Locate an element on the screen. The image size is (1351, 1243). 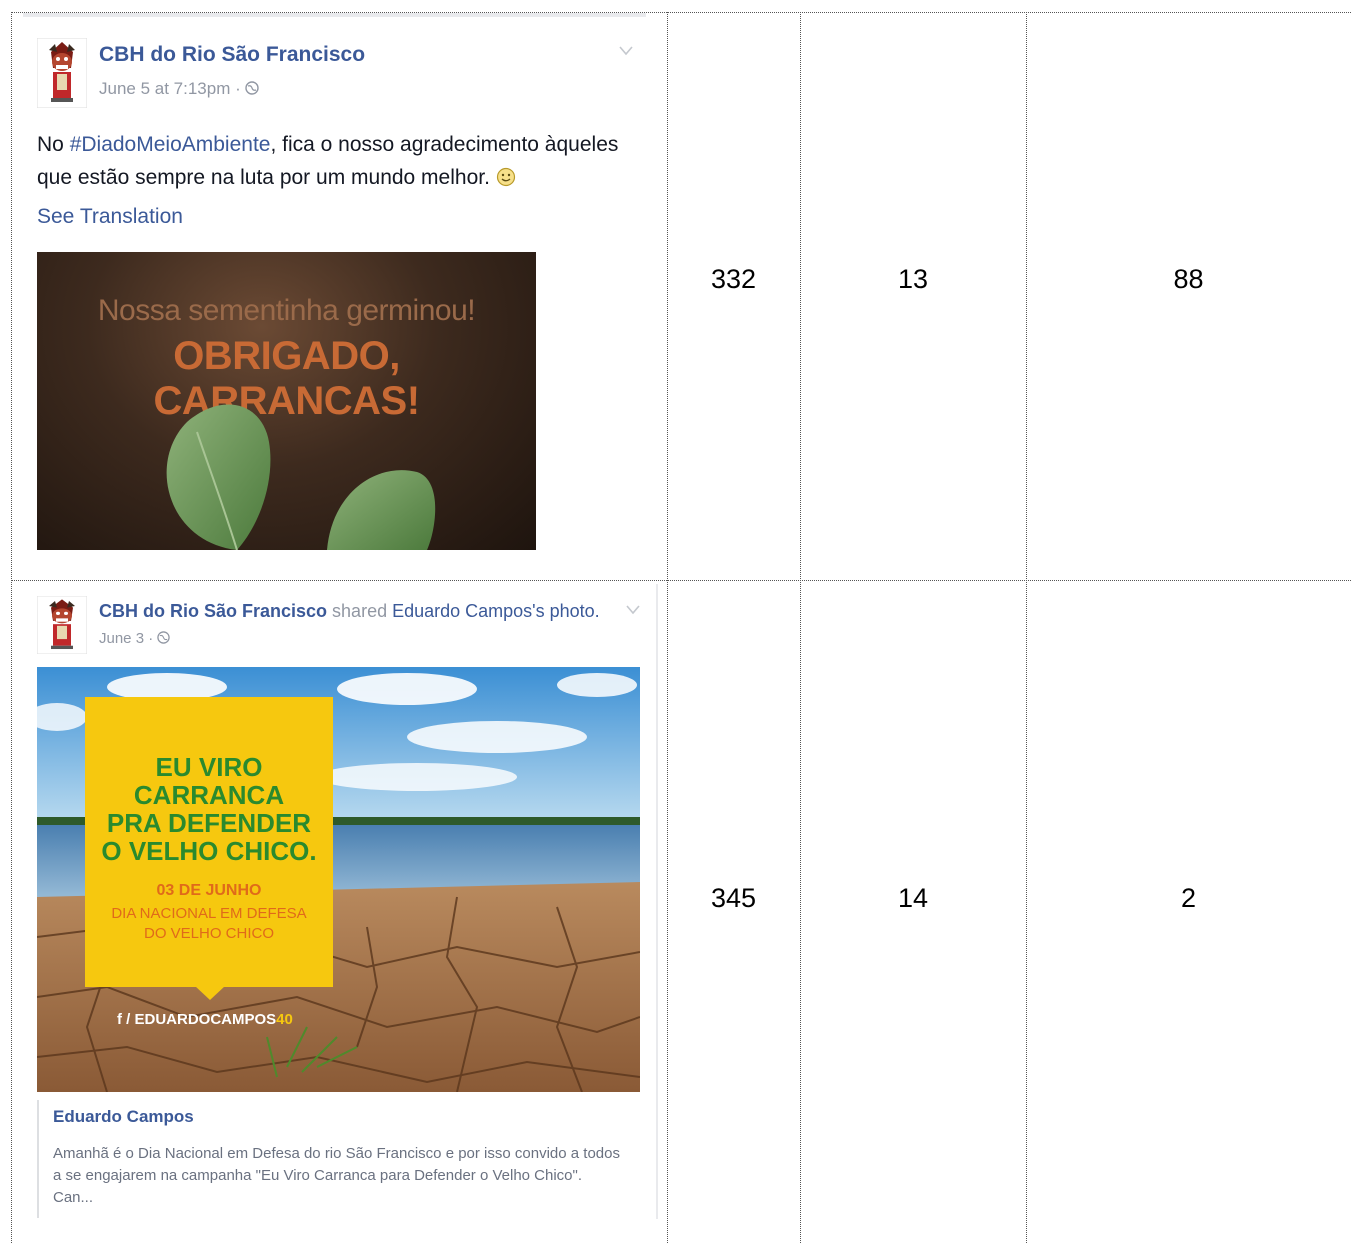
banner-sub-line1: DIA NACIONAL EM DEFESA is located at coordinates (209, 913).